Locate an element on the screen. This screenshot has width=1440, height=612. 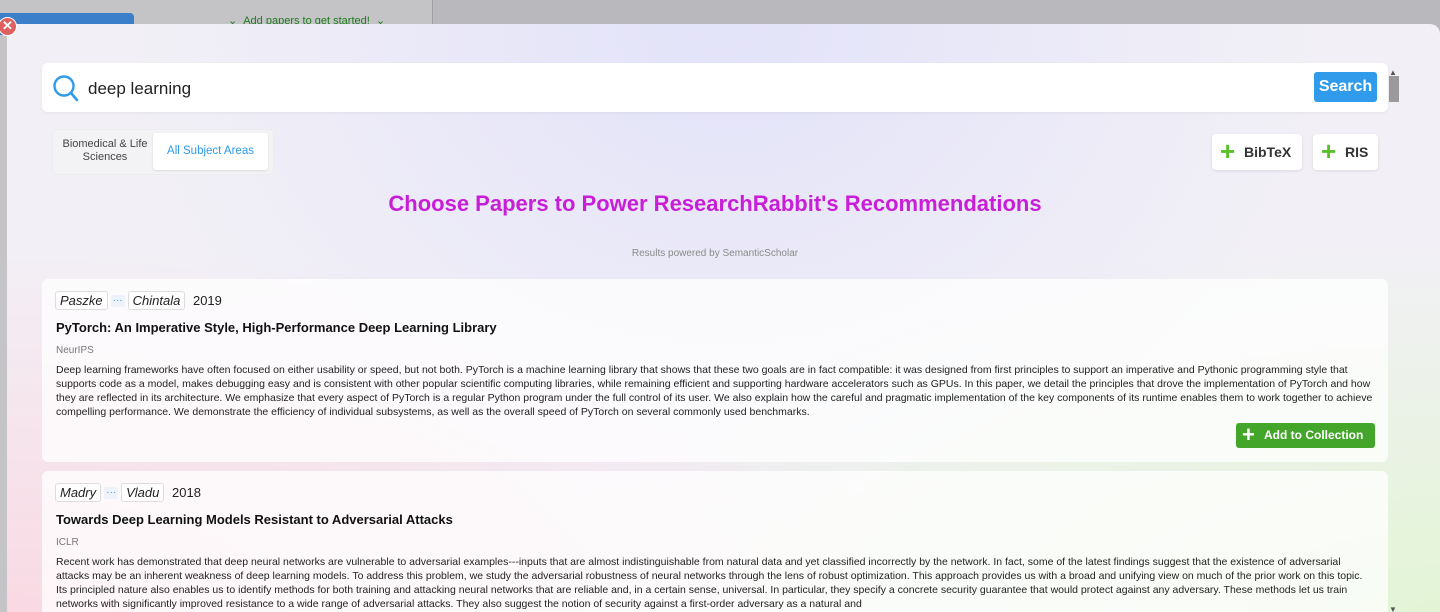
scroll-thumb is located at coordinates (1394, 89).